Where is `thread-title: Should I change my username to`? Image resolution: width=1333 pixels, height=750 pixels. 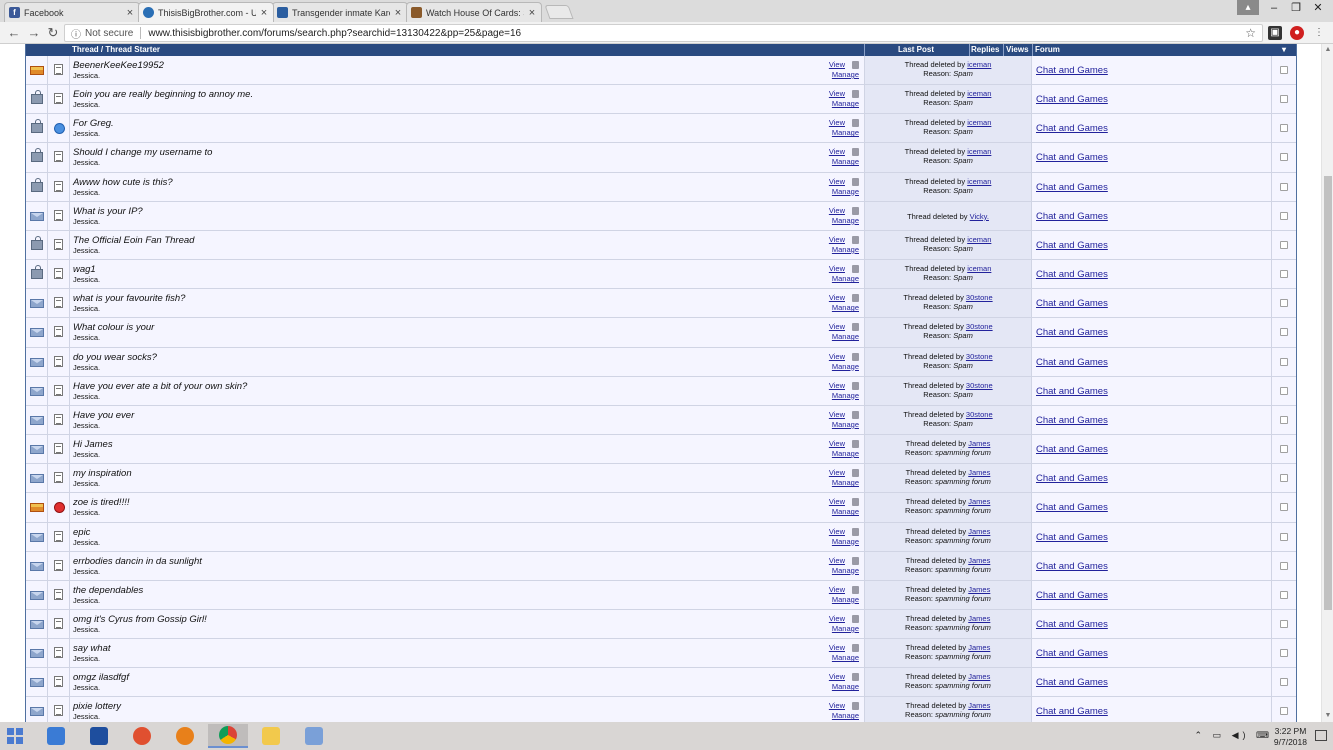 thread-title: Should I change my username to is located at coordinates (142, 152).